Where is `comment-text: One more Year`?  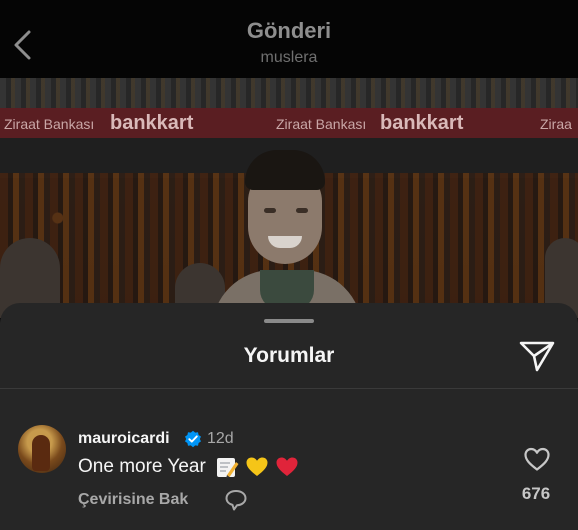 comment-text: One more Year is located at coordinates (142, 466).